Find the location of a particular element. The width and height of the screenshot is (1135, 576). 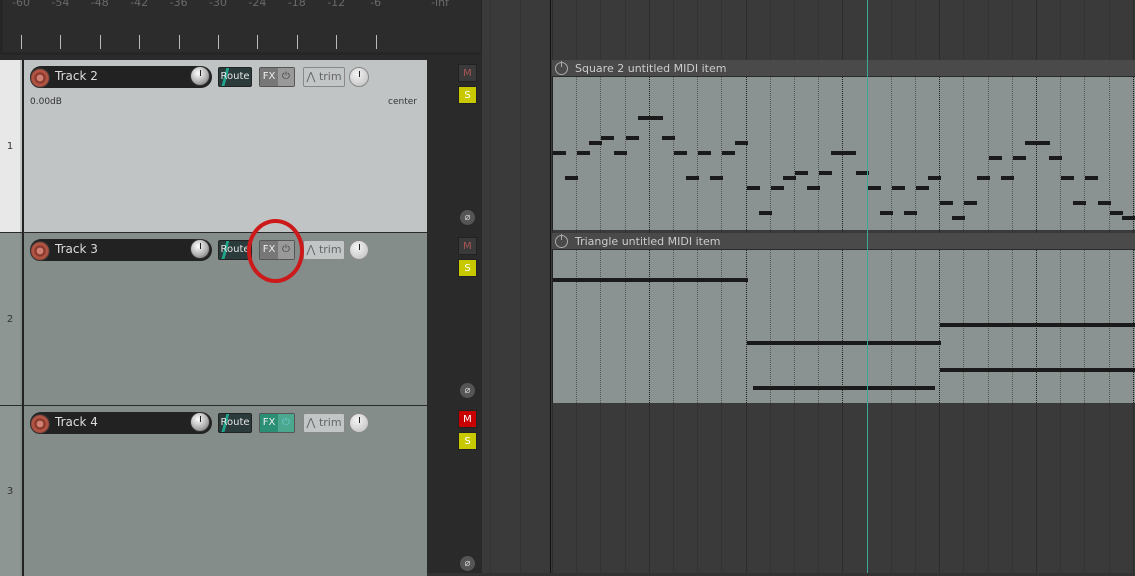

envelope-icon: ⋀ is located at coordinates (312, 422).